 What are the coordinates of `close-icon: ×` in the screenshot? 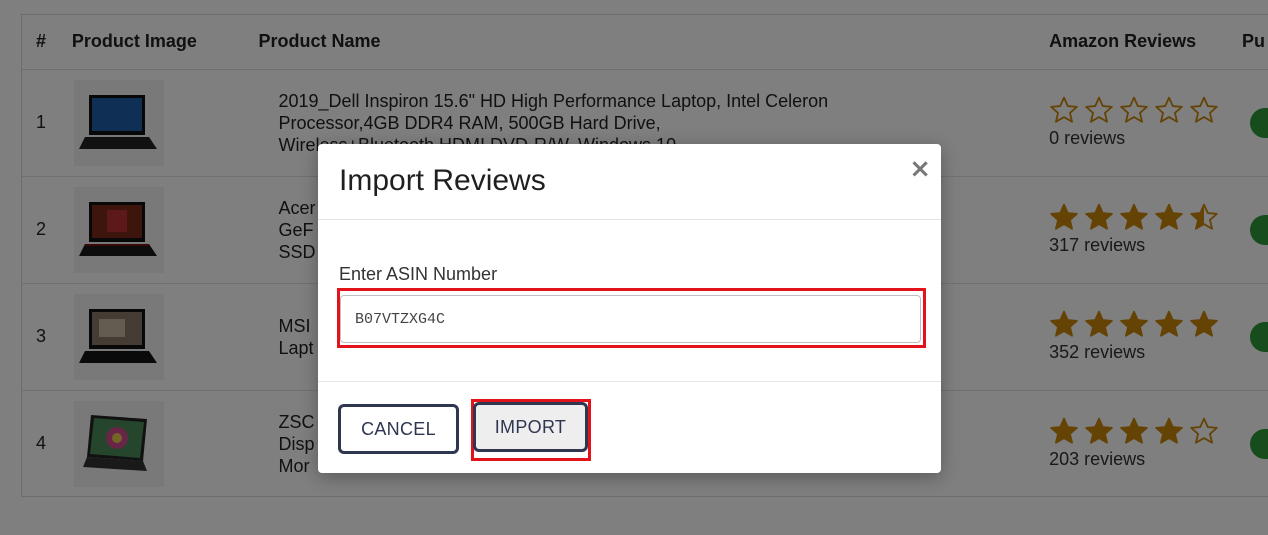 It's located at (920, 169).